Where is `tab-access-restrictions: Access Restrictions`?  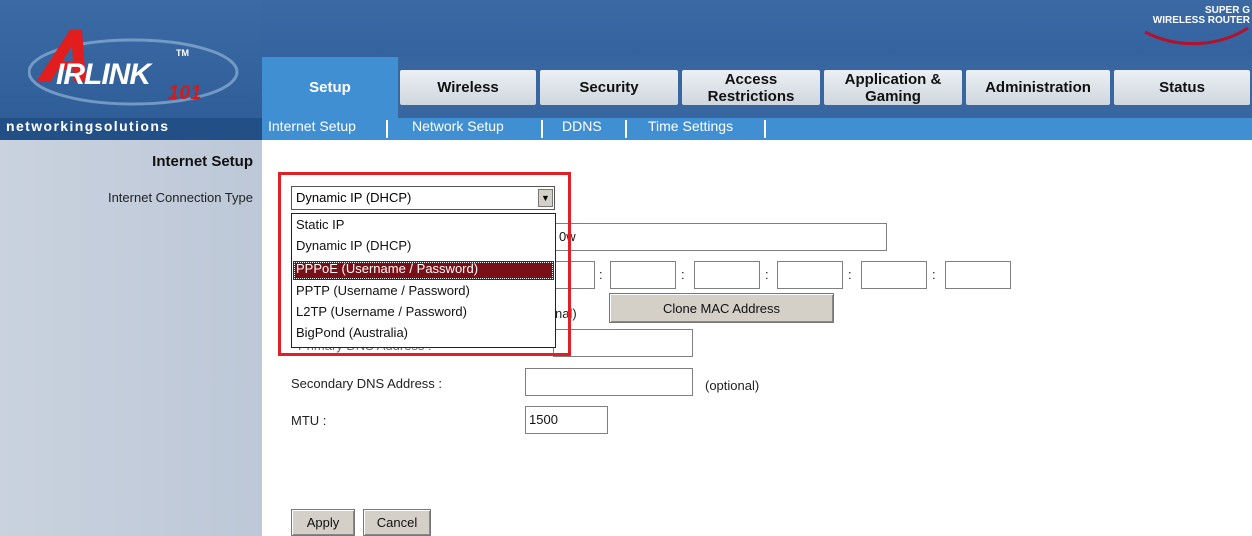 tab-access-restrictions: Access Restrictions is located at coordinates (751, 87).